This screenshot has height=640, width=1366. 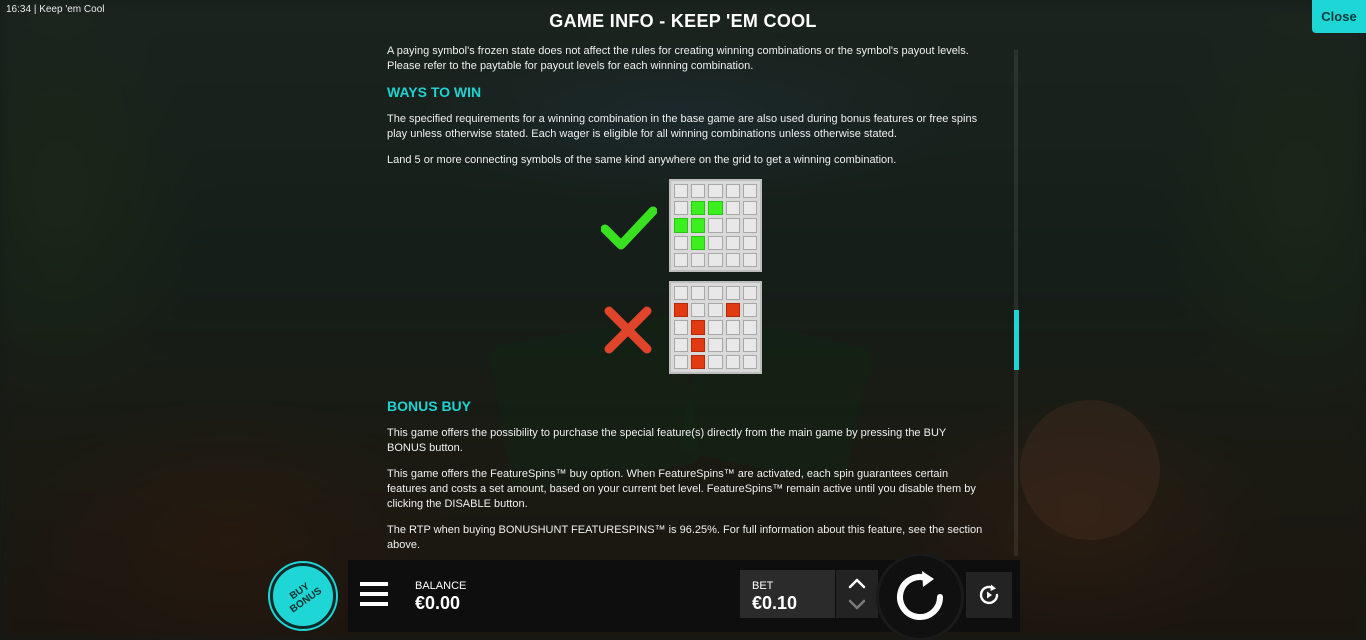 I want to click on buy-bonus-button: BUY BONUS, so click(x=303, y=596).